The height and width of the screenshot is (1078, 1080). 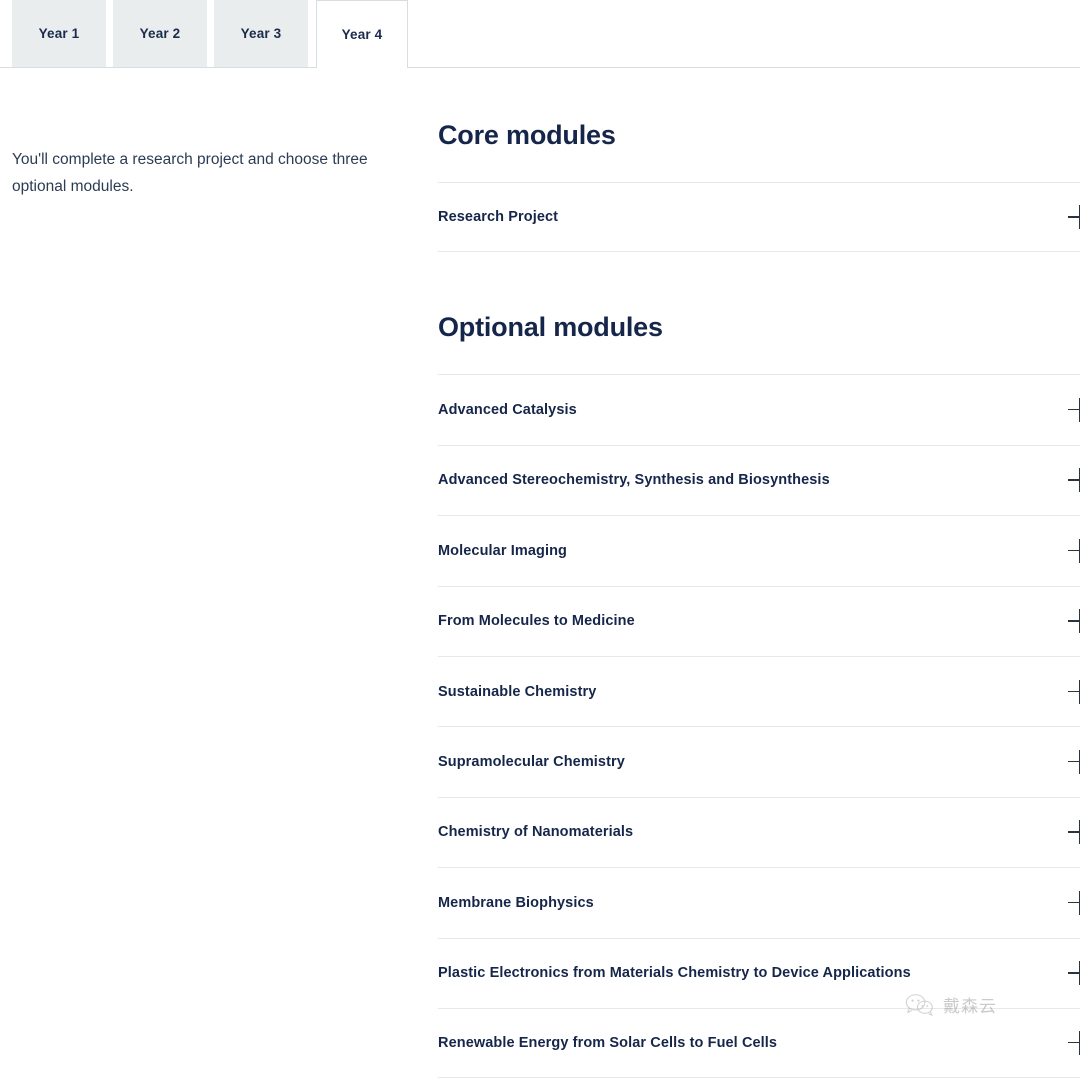 I want to click on module-row: Sustainable Chemistry, so click(x=759, y=690).